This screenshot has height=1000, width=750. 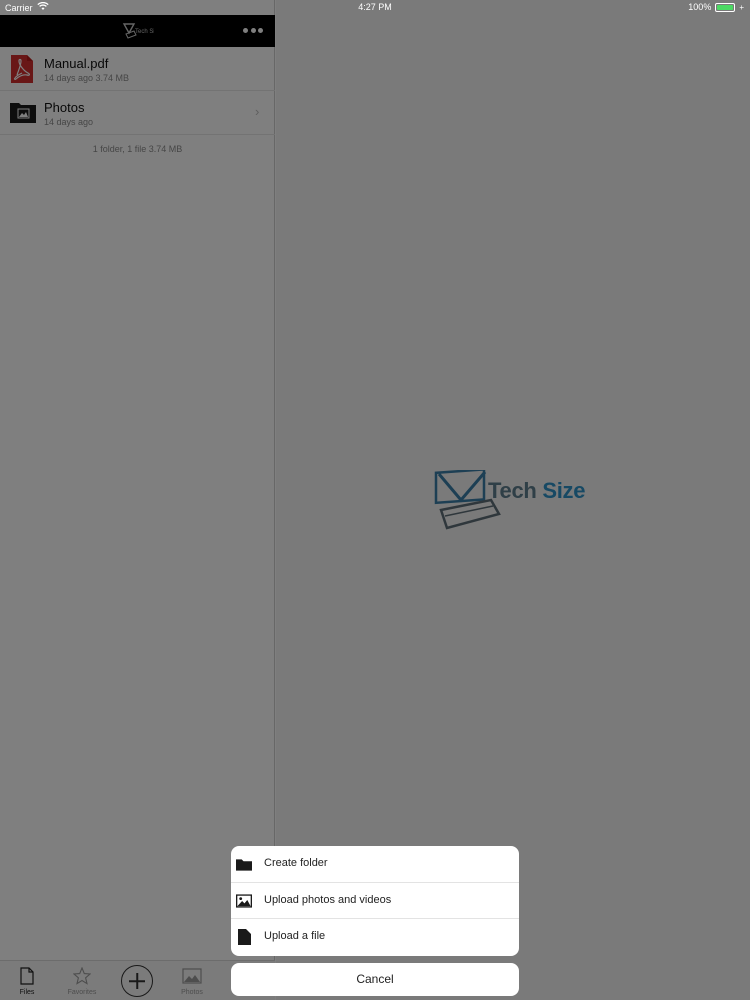 What do you see at coordinates (244, 901) in the screenshot?
I see `image-icon` at bounding box center [244, 901].